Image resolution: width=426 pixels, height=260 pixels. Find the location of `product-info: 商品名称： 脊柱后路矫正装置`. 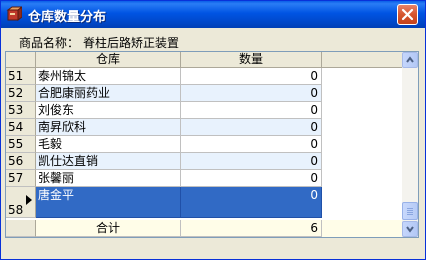

product-info: 商品名称： 脊柱后路矫正装置 is located at coordinates (101, 42).